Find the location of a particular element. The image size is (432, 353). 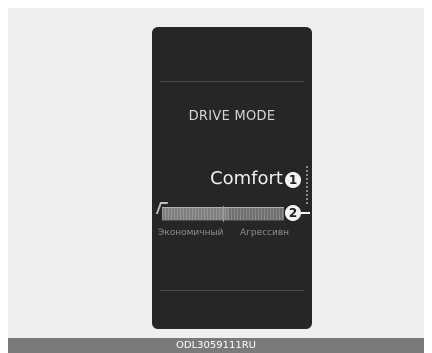

gauge-center-divider is located at coordinates (223, 214).